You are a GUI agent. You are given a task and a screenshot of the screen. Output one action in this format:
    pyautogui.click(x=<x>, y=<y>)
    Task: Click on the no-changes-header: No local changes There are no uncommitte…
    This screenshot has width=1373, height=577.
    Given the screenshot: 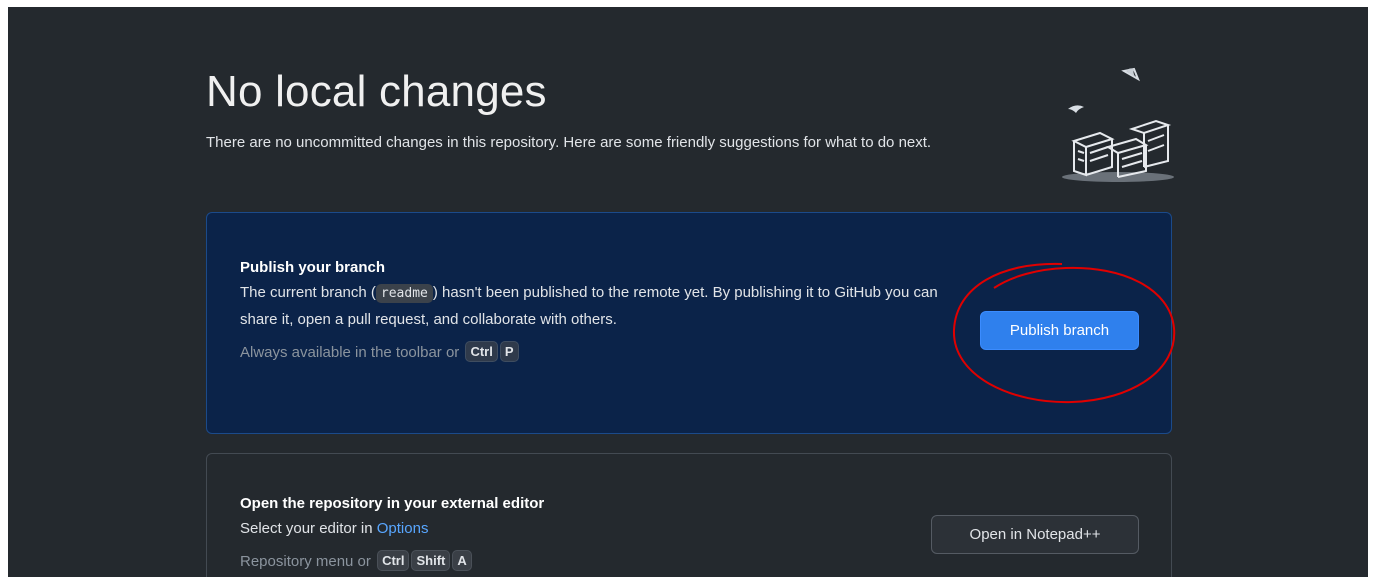 What is the action you would take?
    pyautogui.click(x=616, y=109)
    